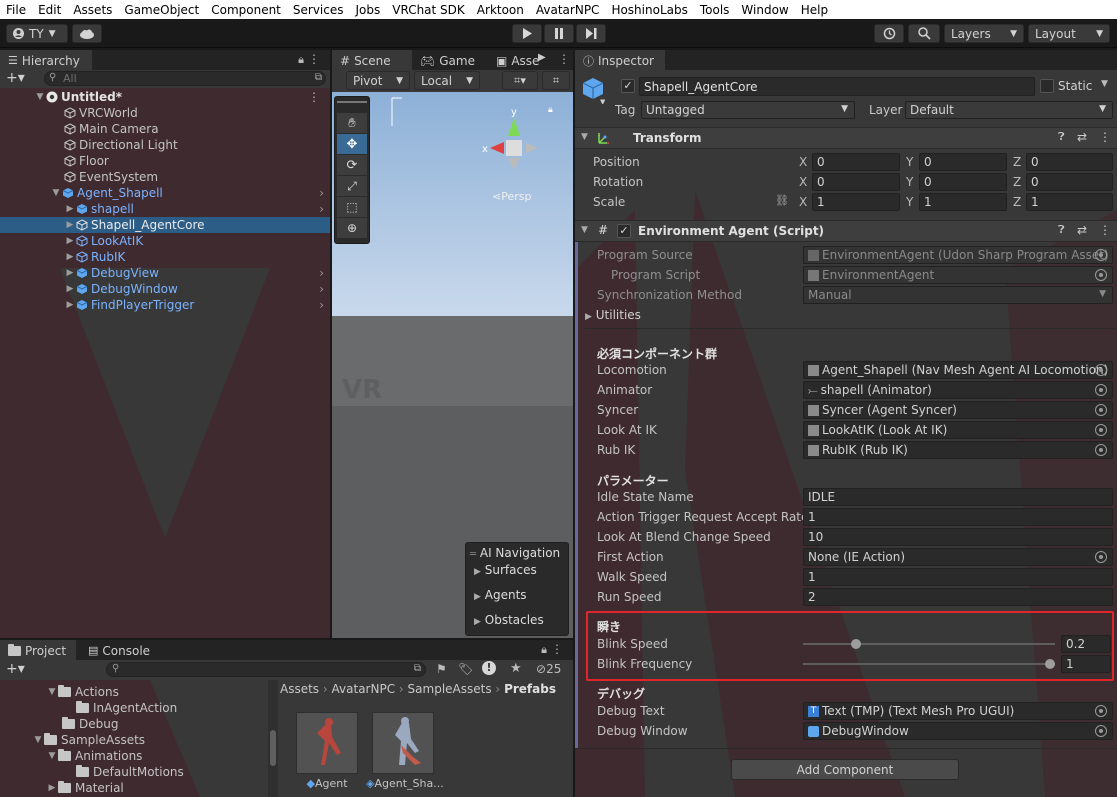 This screenshot has width=1117, height=797. Describe the element at coordinates (548, 669) in the screenshot. I see `hidden-packages-toggle: ⊘25` at that location.